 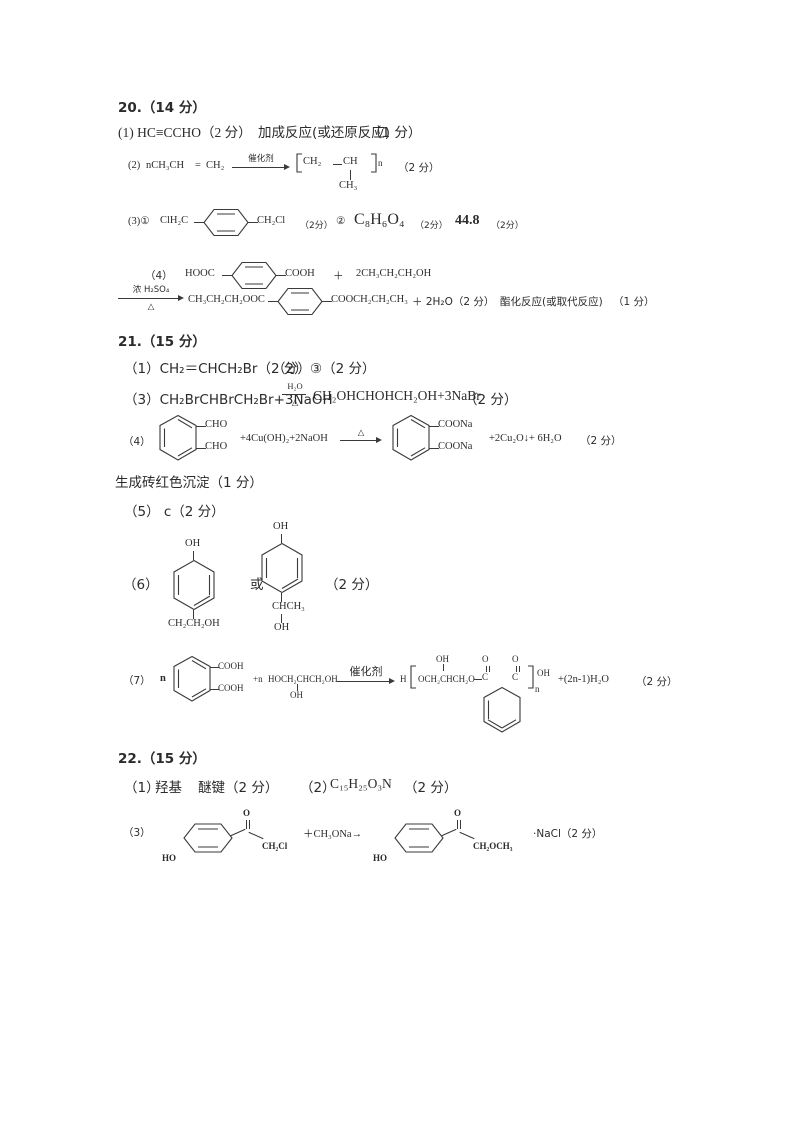 I want to click on q22-3-o-left: O, so click(x=247, y=813).